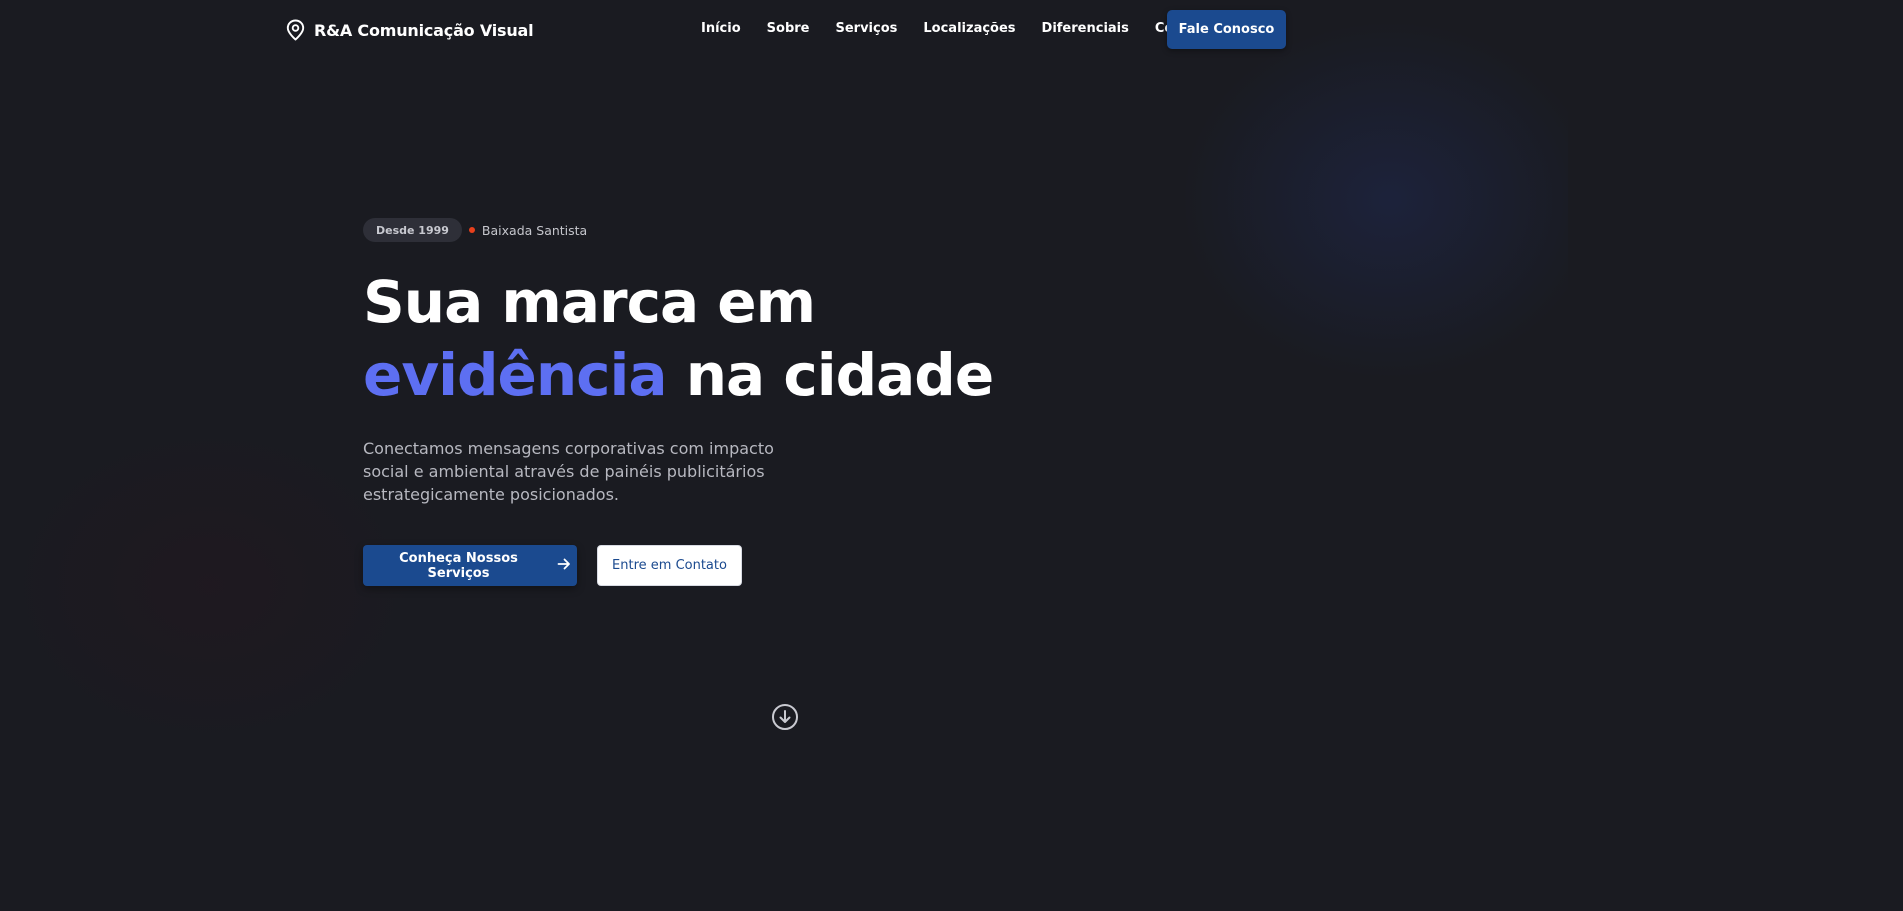  I want to click on nav-link-inicio: Início, so click(721, 28).